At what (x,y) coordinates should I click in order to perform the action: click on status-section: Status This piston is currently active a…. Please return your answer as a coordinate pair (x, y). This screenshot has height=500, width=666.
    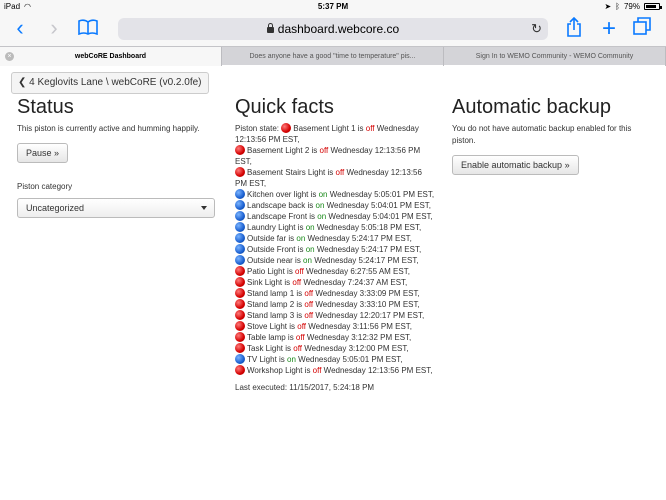
    Looking at the image, I should click on (117, 156).